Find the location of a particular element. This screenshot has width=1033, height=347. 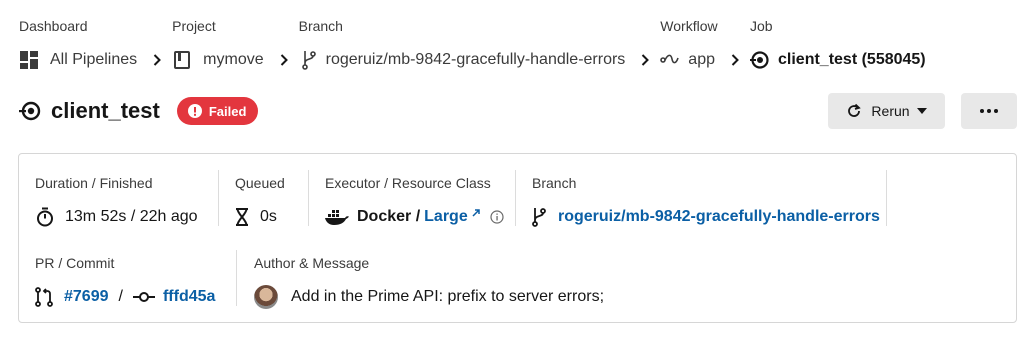

branch-caption: Branch is located at coordinates (554, 183).